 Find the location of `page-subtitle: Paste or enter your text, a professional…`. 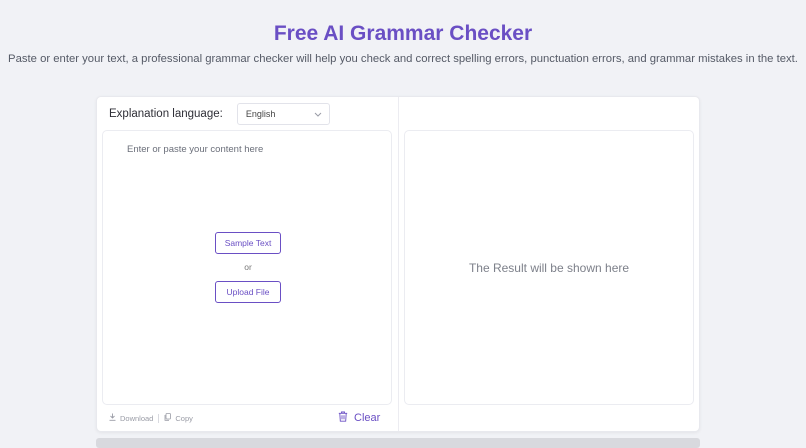

page-subtitle: Paste or enter your text, a professional… is located at coordinates (403, 59).